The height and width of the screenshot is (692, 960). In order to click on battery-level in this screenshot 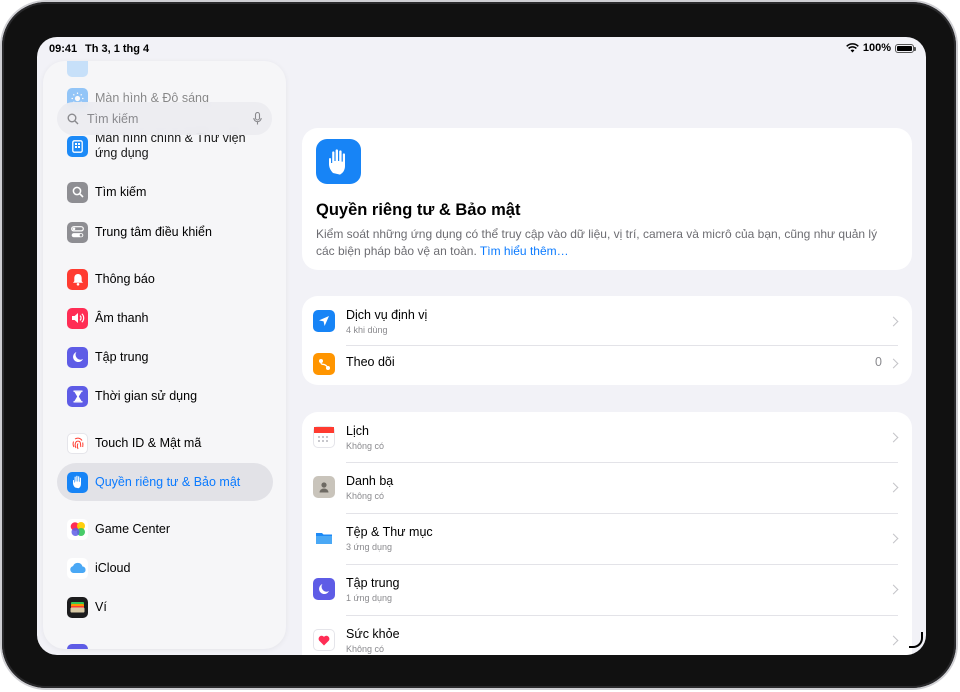, I will do `click(904, 48)`.